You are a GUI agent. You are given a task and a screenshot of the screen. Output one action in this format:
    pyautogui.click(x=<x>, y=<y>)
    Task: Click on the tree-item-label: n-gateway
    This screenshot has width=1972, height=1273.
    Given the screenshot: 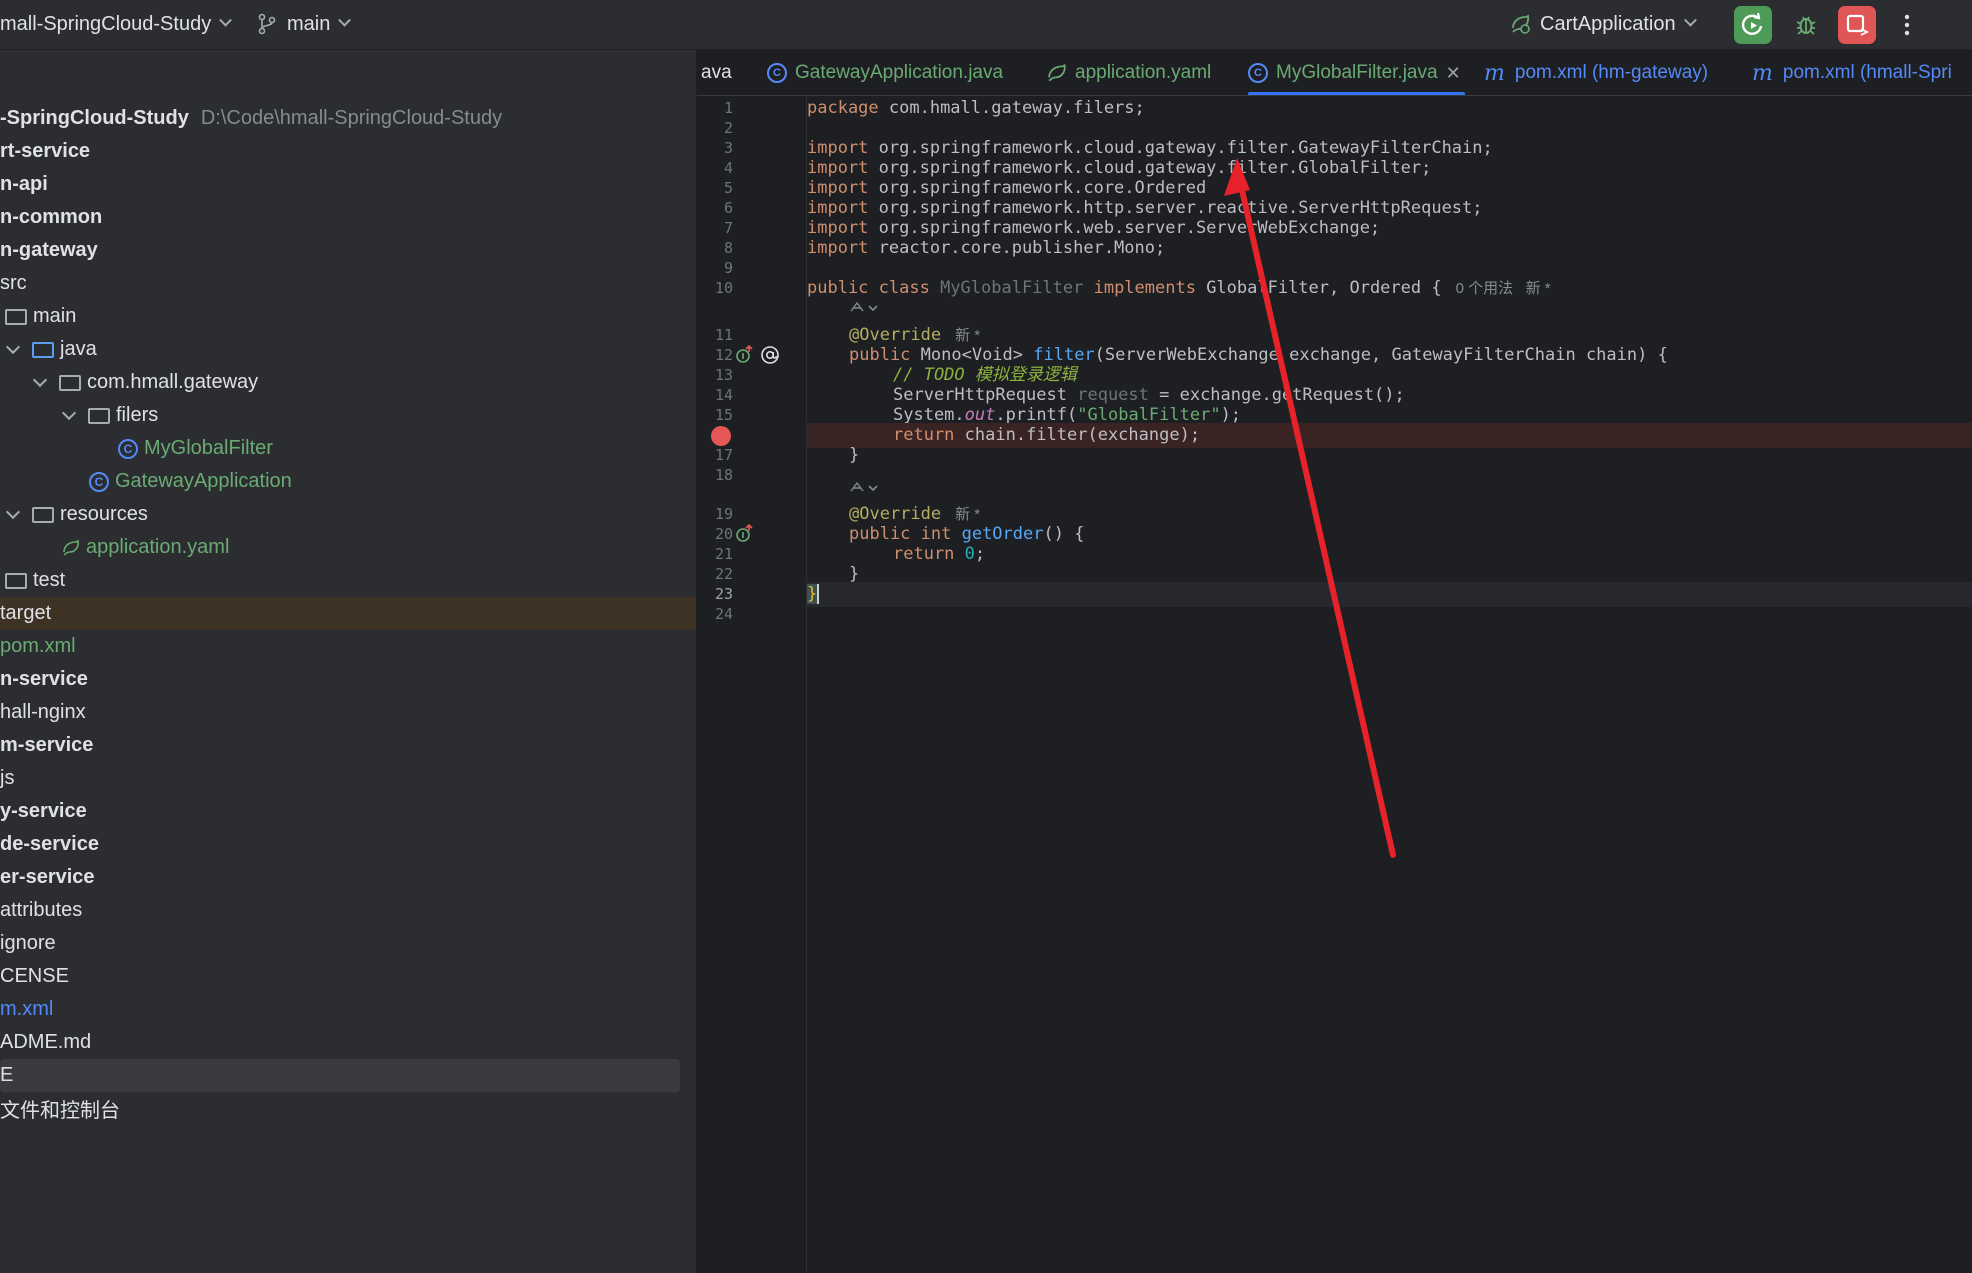 What is the action you would take?
    pyautogui.click(x=49, y=250)
    